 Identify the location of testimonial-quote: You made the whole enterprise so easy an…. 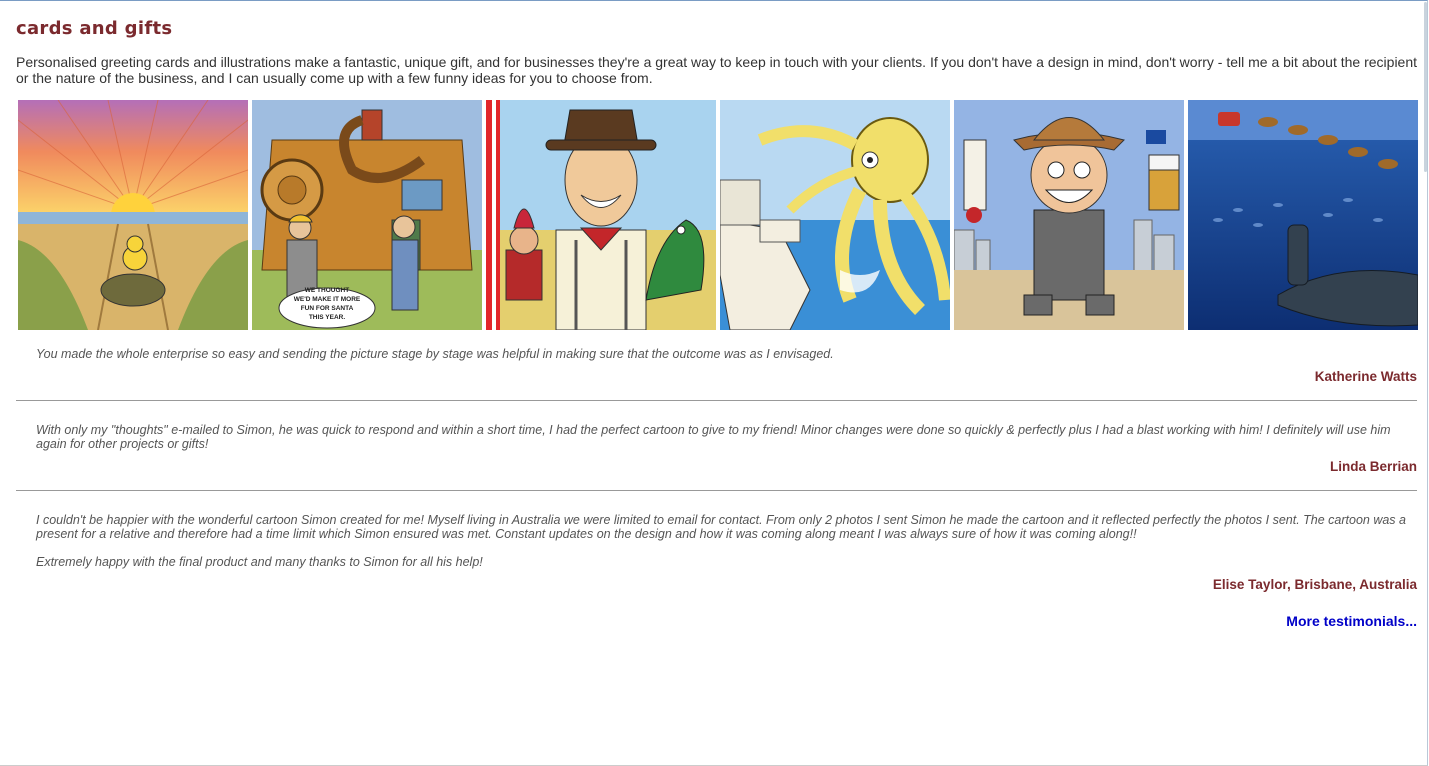
(435, 354).